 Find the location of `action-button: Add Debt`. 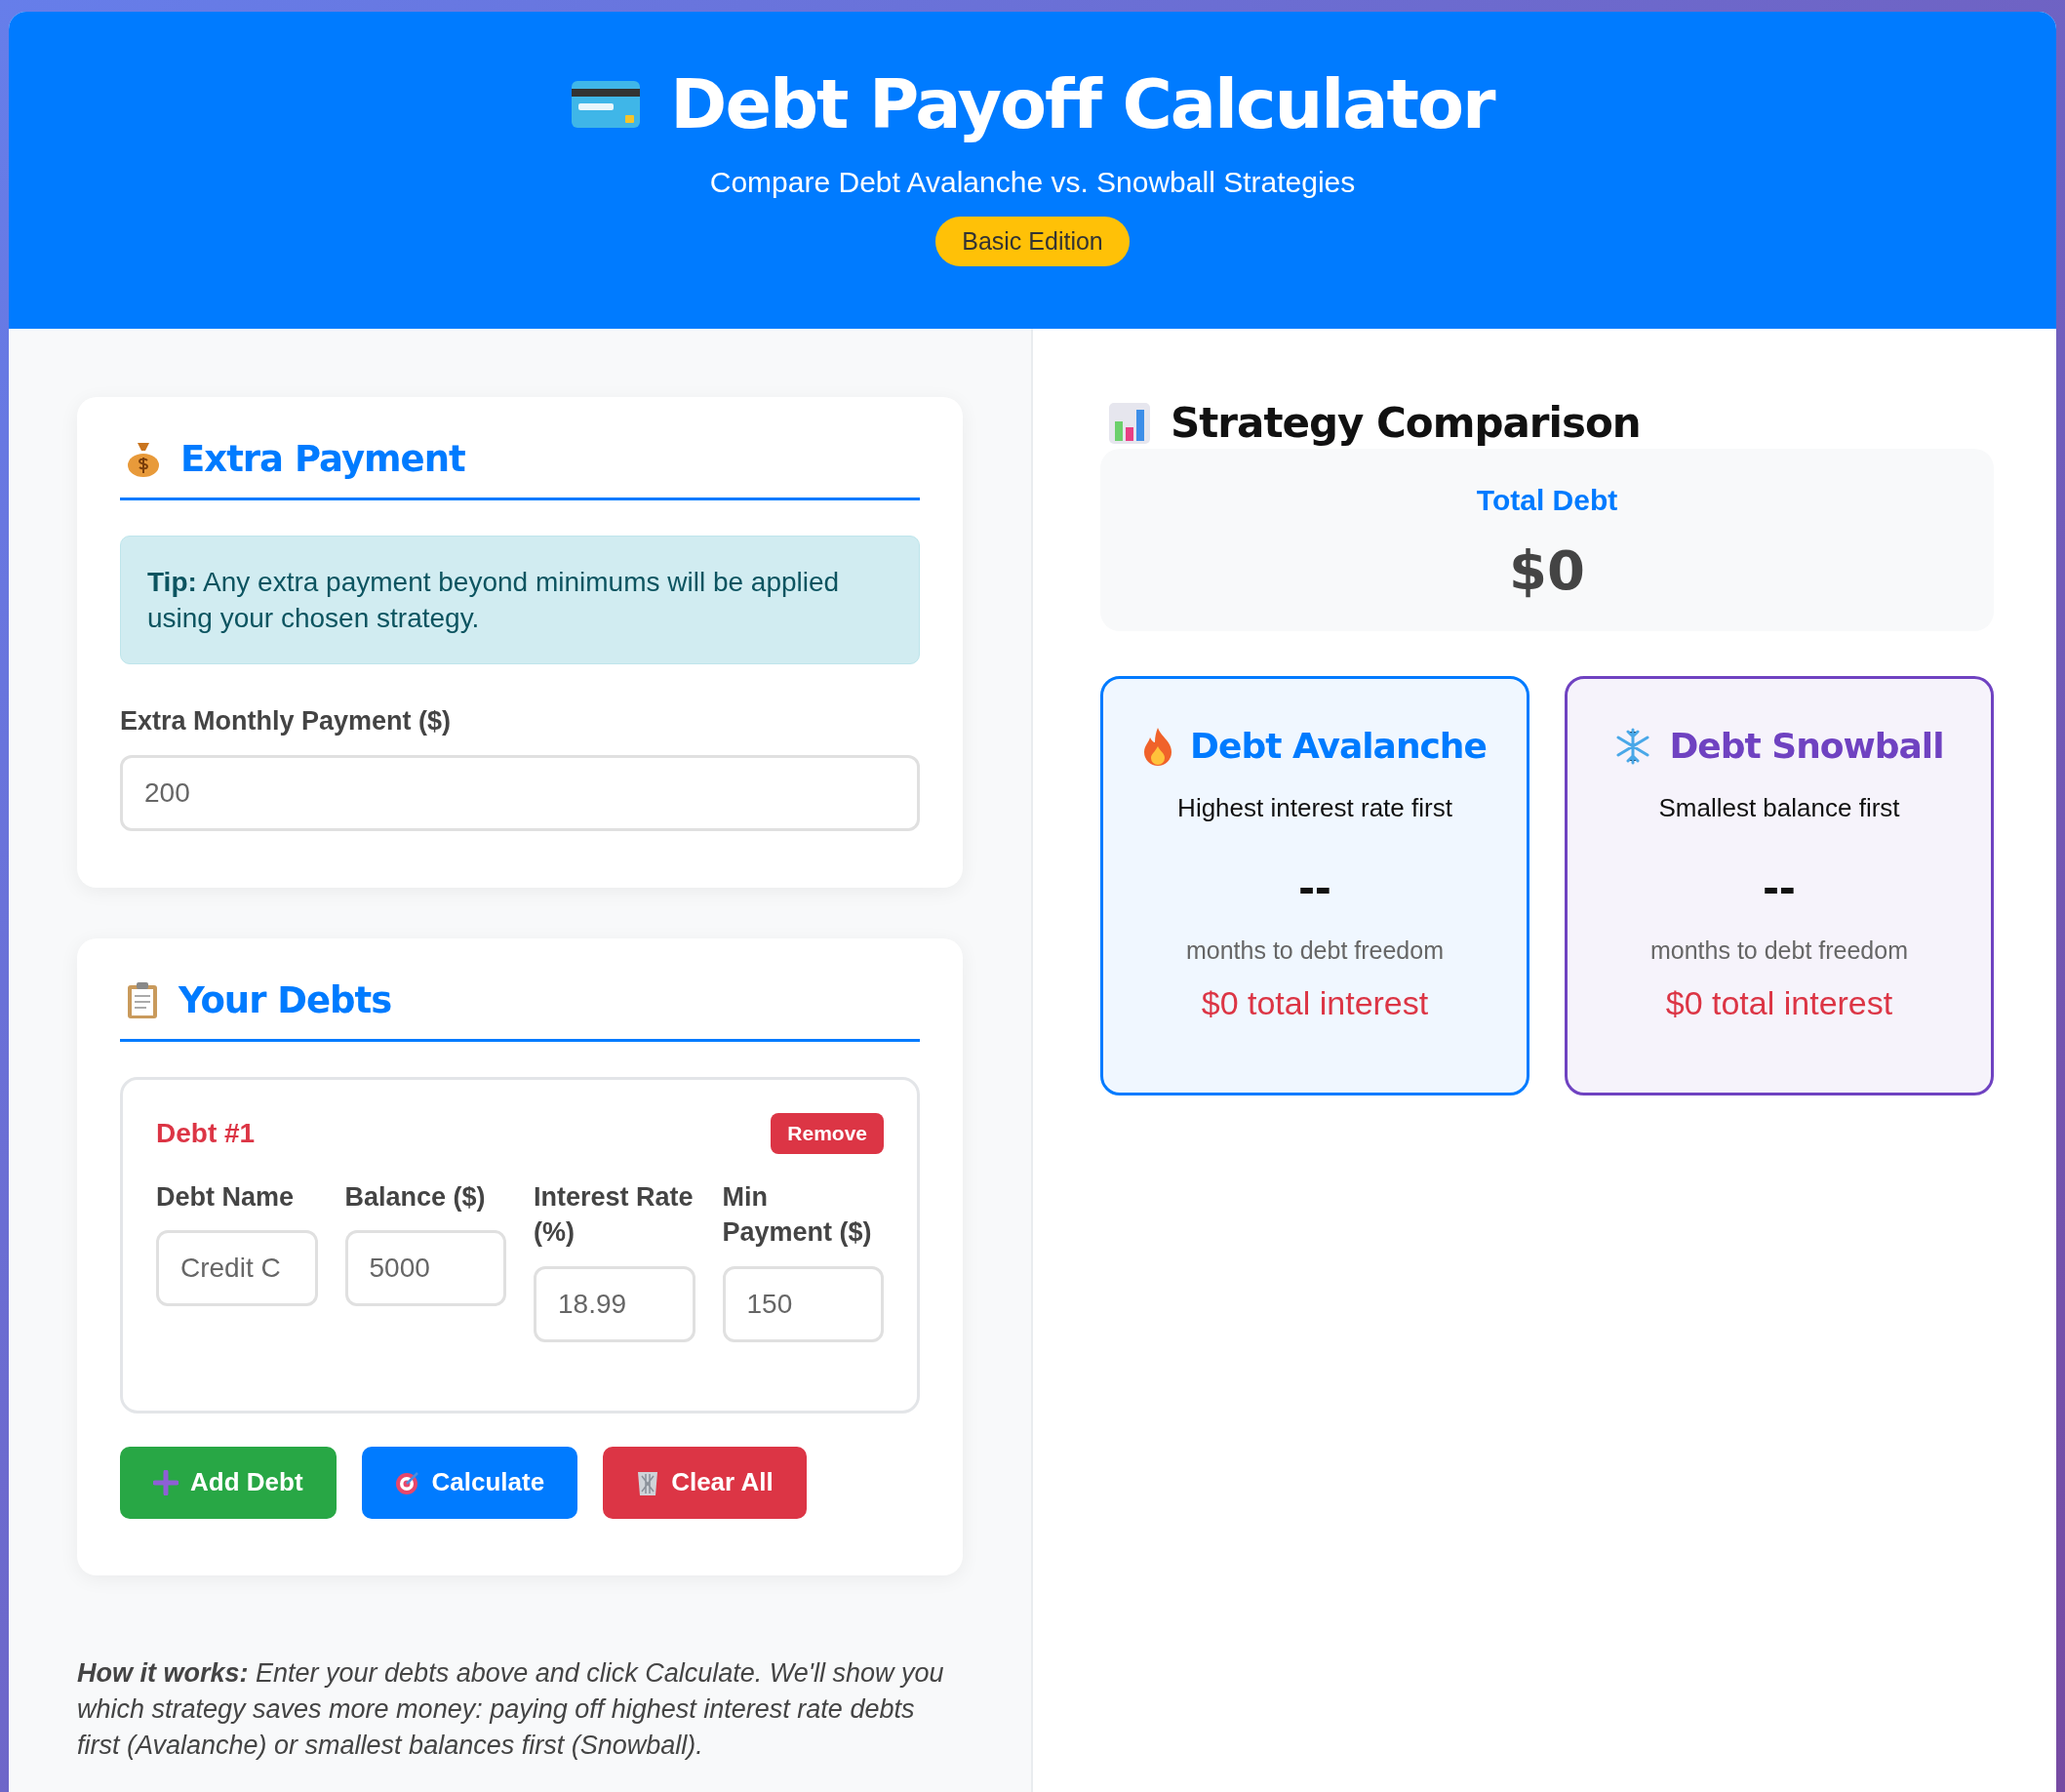

action-button: Add Debt is located at coordinates (228, 1483).